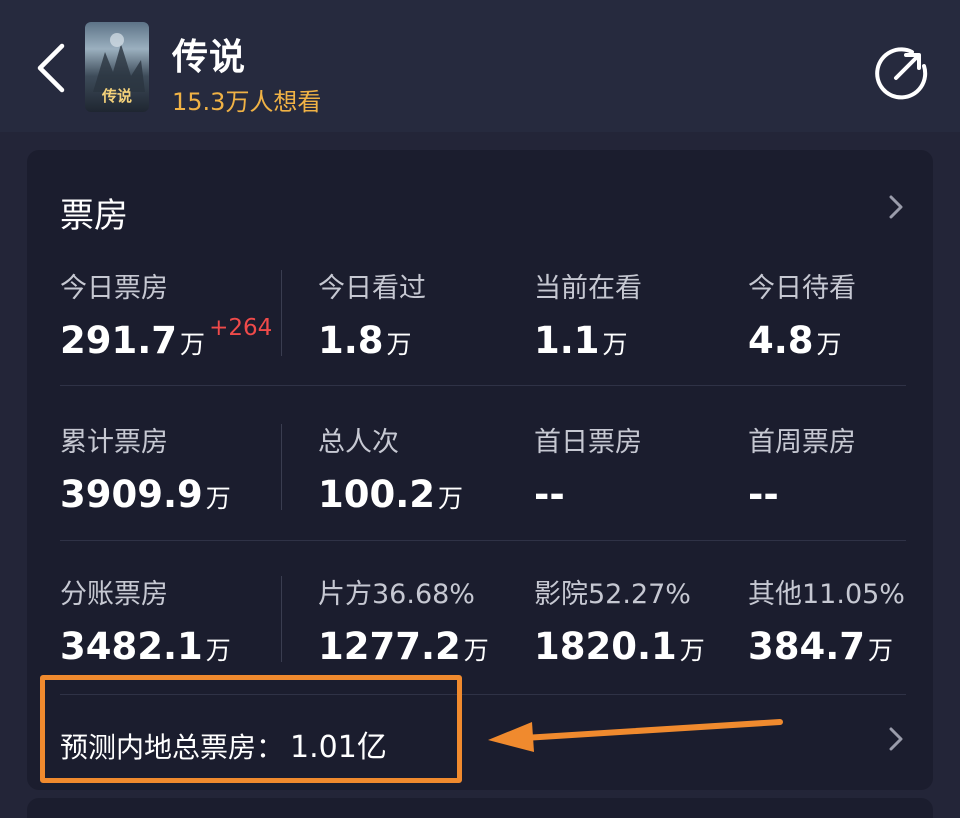  Describe the element at coordinates (251, 729) in the screenshot. I see `annotation-highlight-box` at that location.